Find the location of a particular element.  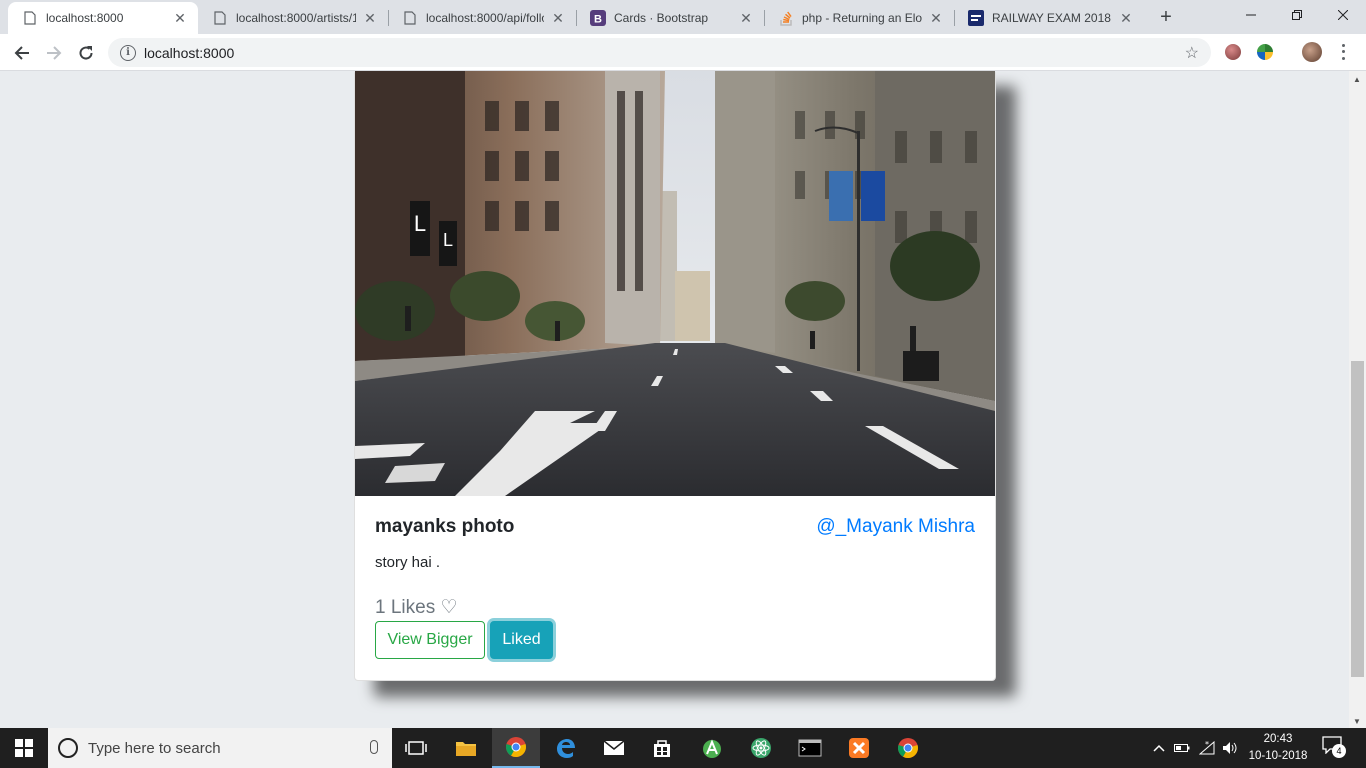

reload-button is located at coordinates (86, 53).